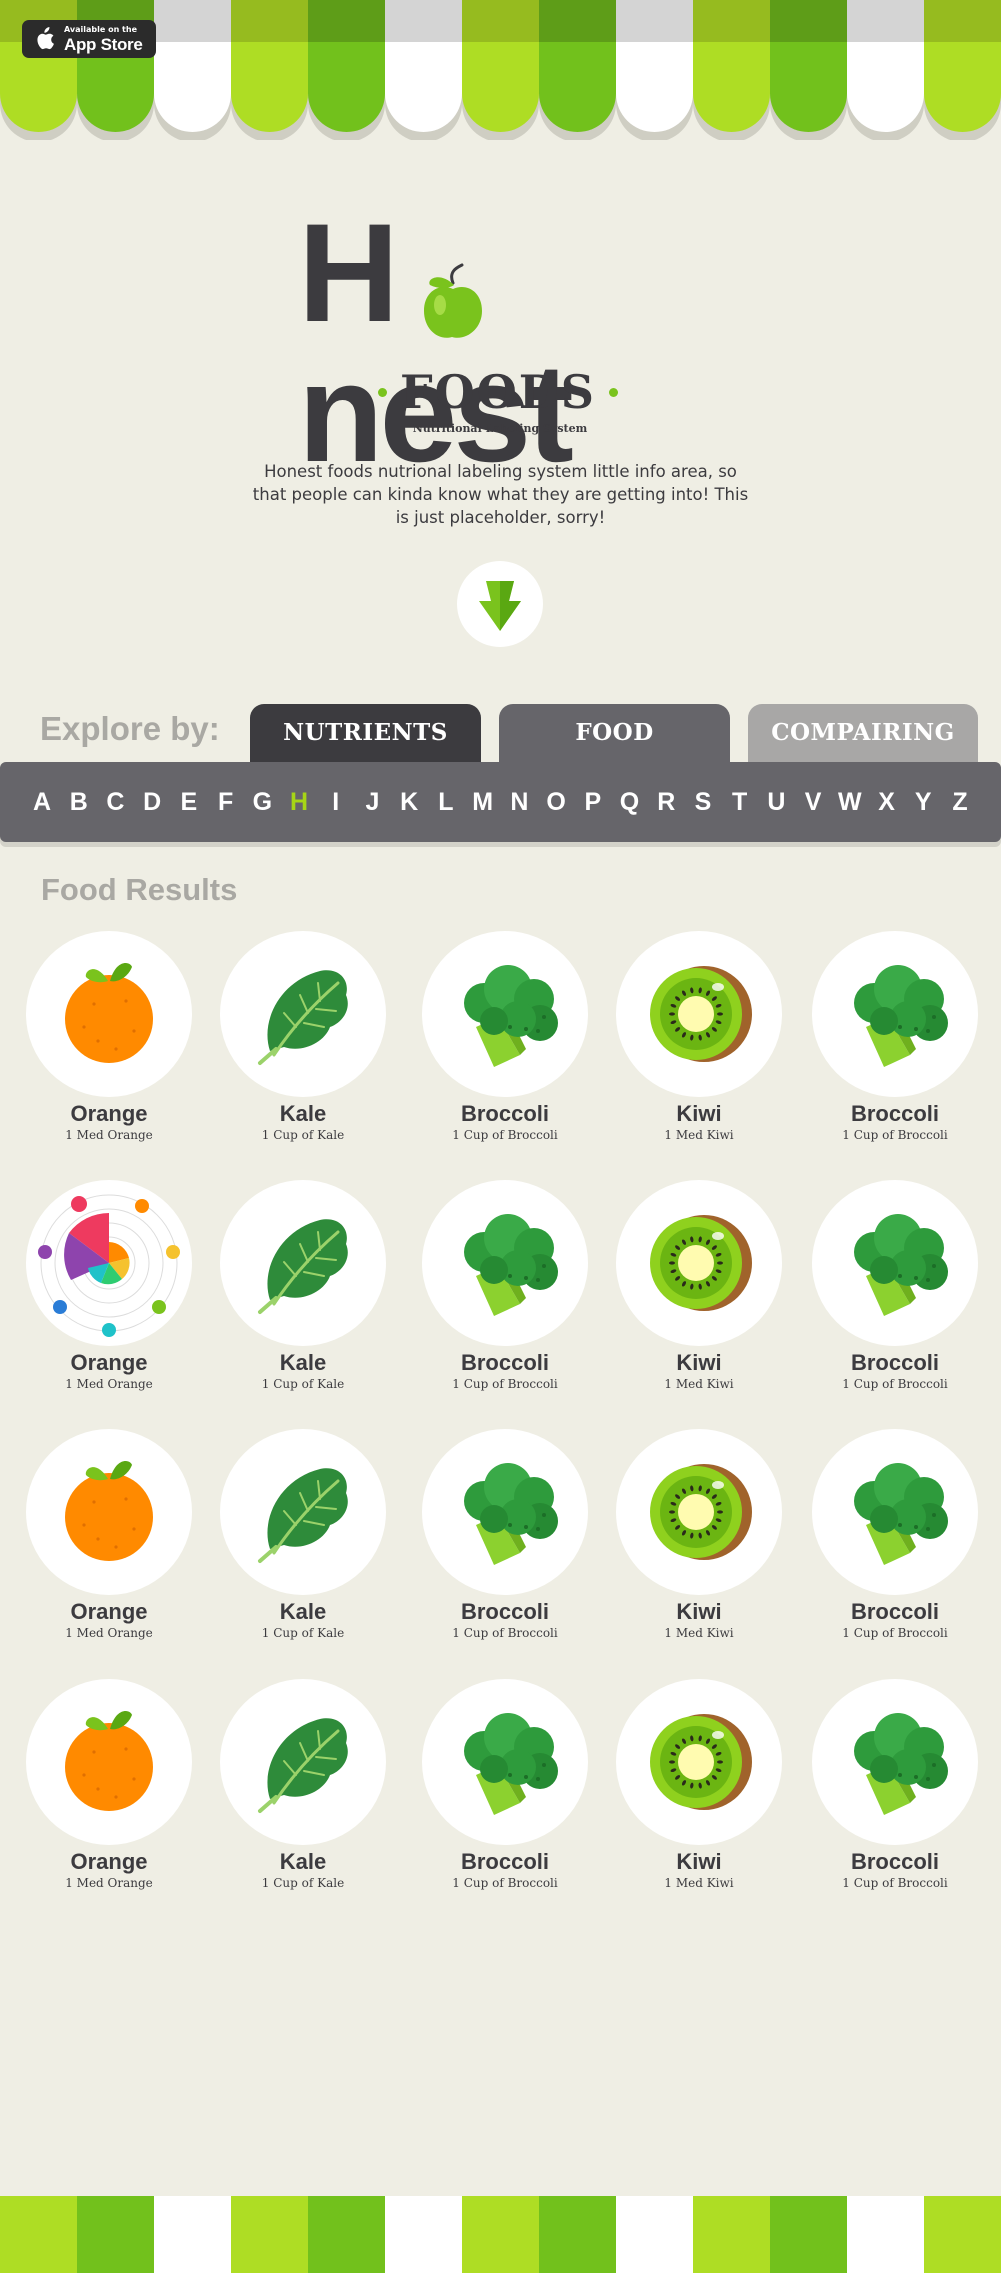 The width and height of the screenshot is (1001, 2273). Describe the element at coordinates (109, 1135) in the screenshot. I see `food-serving: 1 Med Orange` at that location.